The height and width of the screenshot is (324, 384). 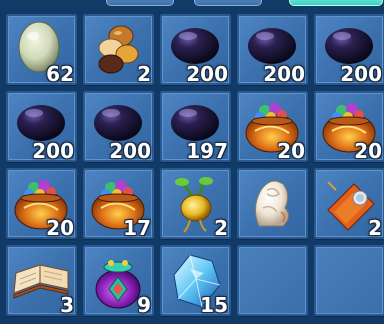 What do you see at coordinates (41, 49) in the screenshot?
I see `inventory-slot: 62` at bounding box center [41, 49].